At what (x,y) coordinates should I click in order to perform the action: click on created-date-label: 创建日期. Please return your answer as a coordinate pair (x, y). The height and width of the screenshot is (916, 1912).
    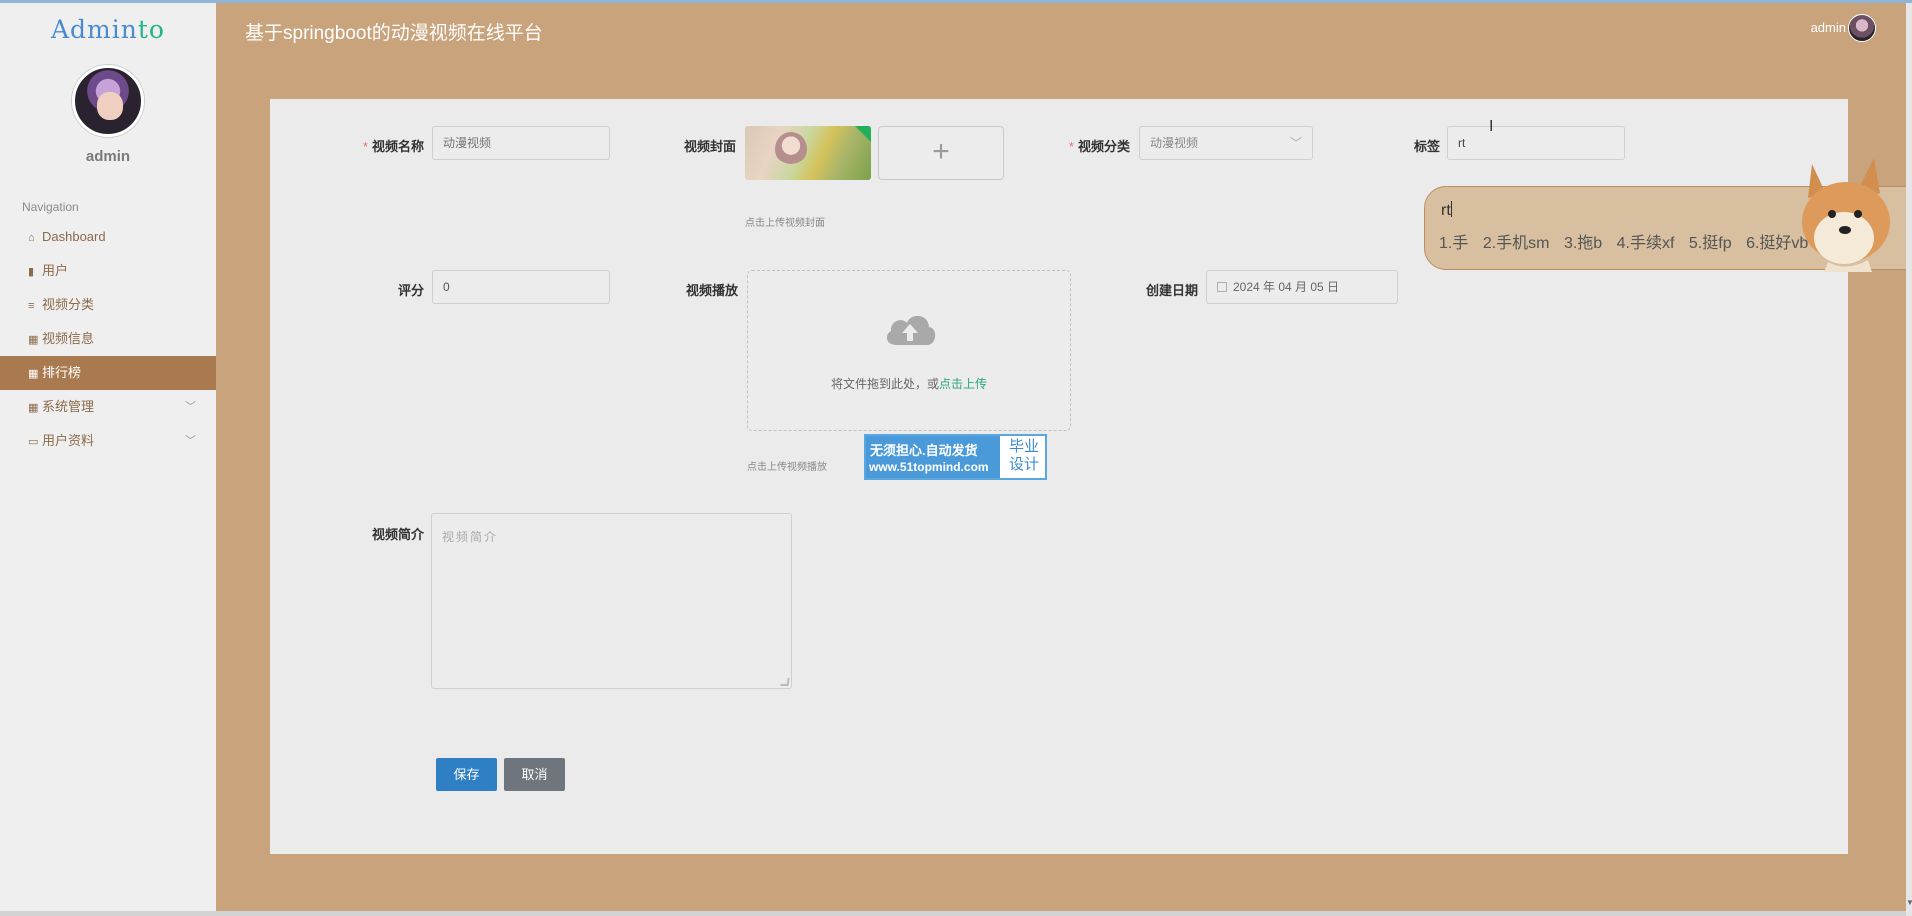
    Looking at the image, I should click on (1171, 290).